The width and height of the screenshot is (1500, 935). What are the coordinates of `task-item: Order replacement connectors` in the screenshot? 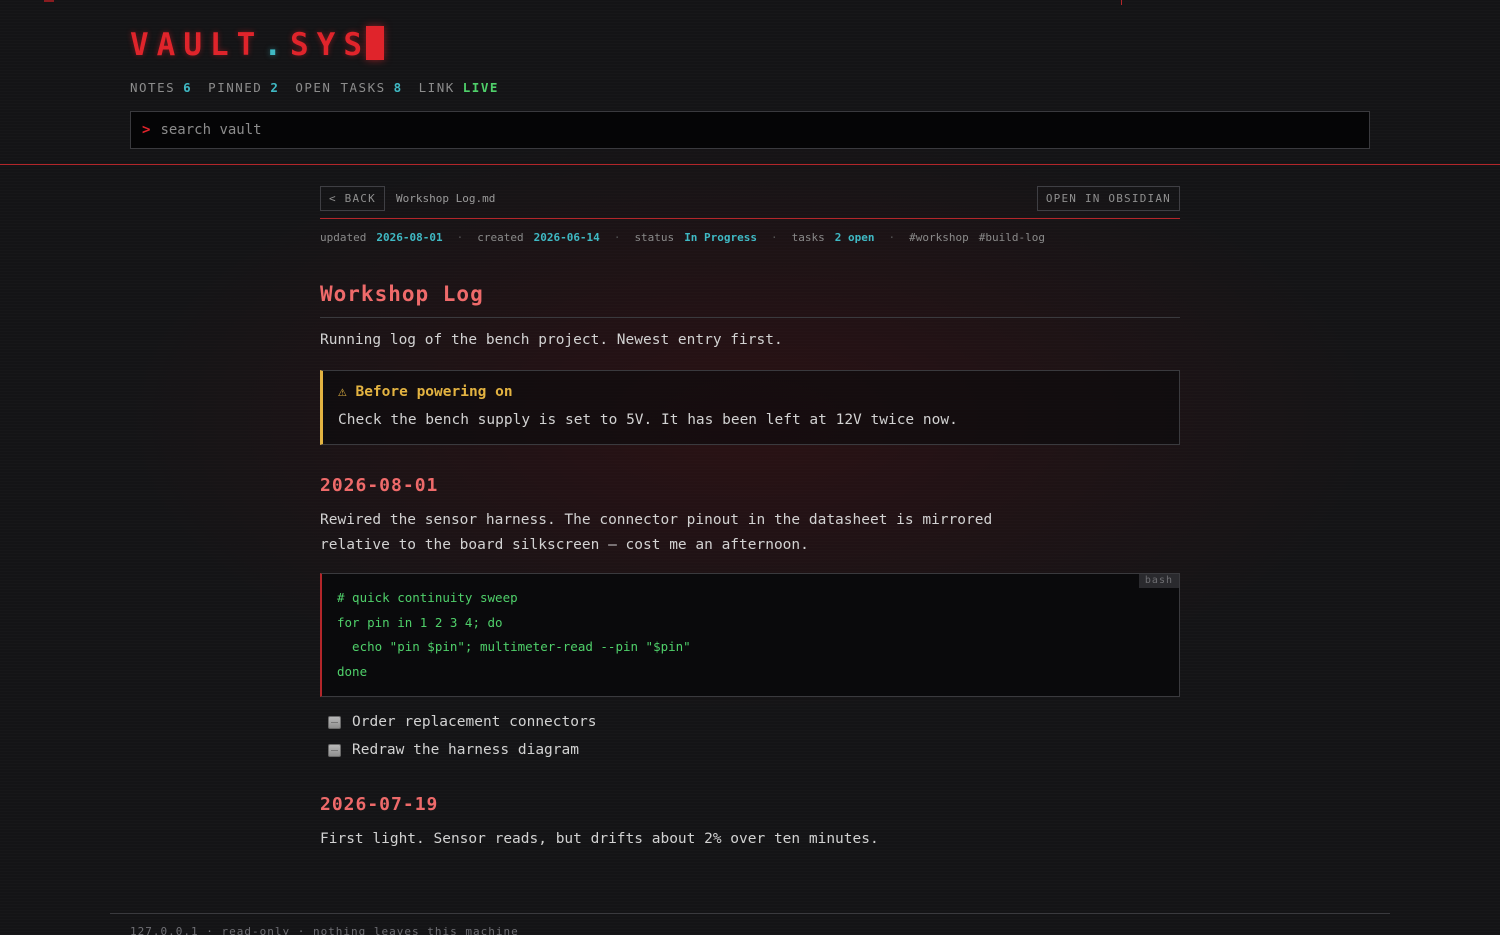 It's located at (462, 722).